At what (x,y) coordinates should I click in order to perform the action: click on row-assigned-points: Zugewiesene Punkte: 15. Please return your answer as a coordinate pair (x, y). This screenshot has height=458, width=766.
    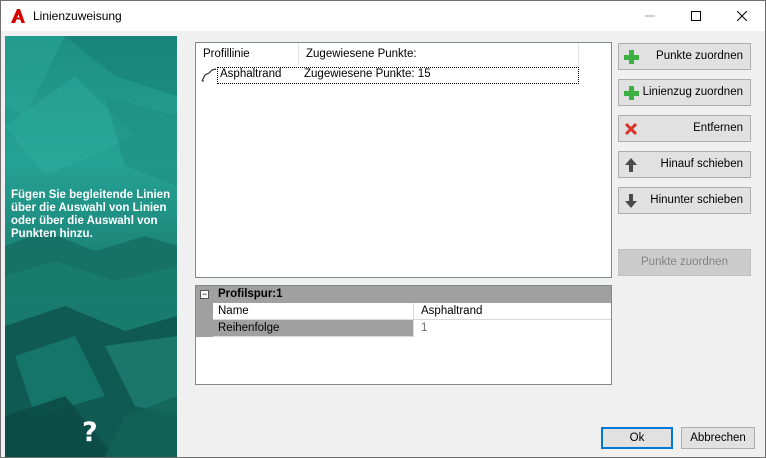
    Looking at the image, I should click on (367, 74).